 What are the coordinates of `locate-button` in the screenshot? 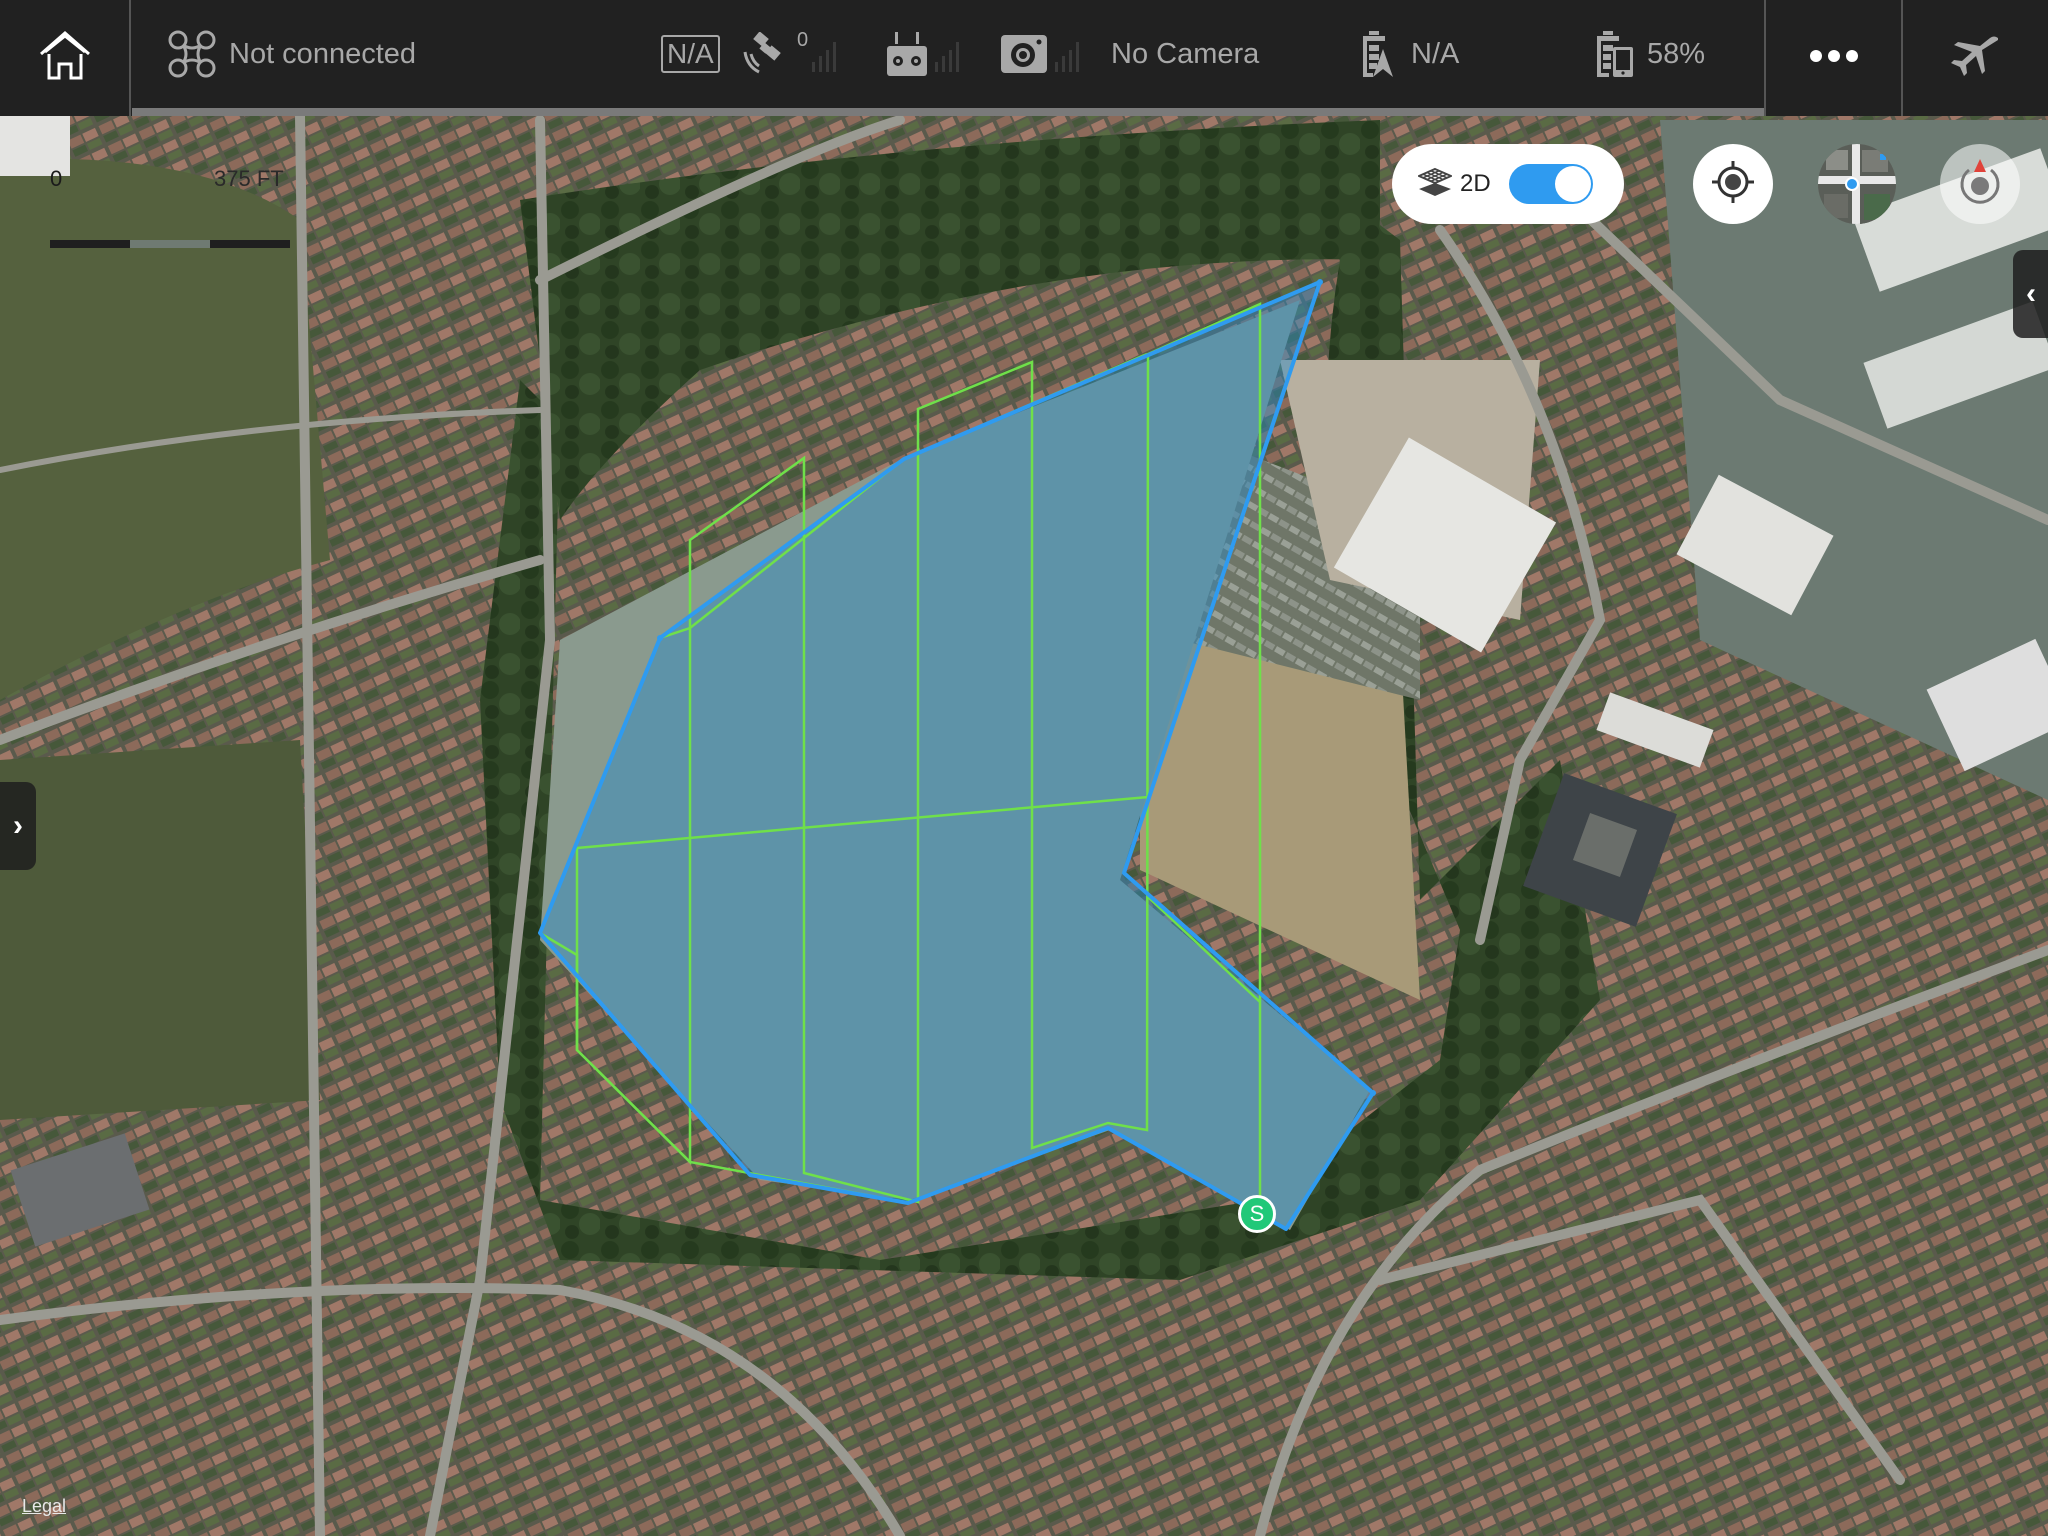 It's located at (1733, 184).